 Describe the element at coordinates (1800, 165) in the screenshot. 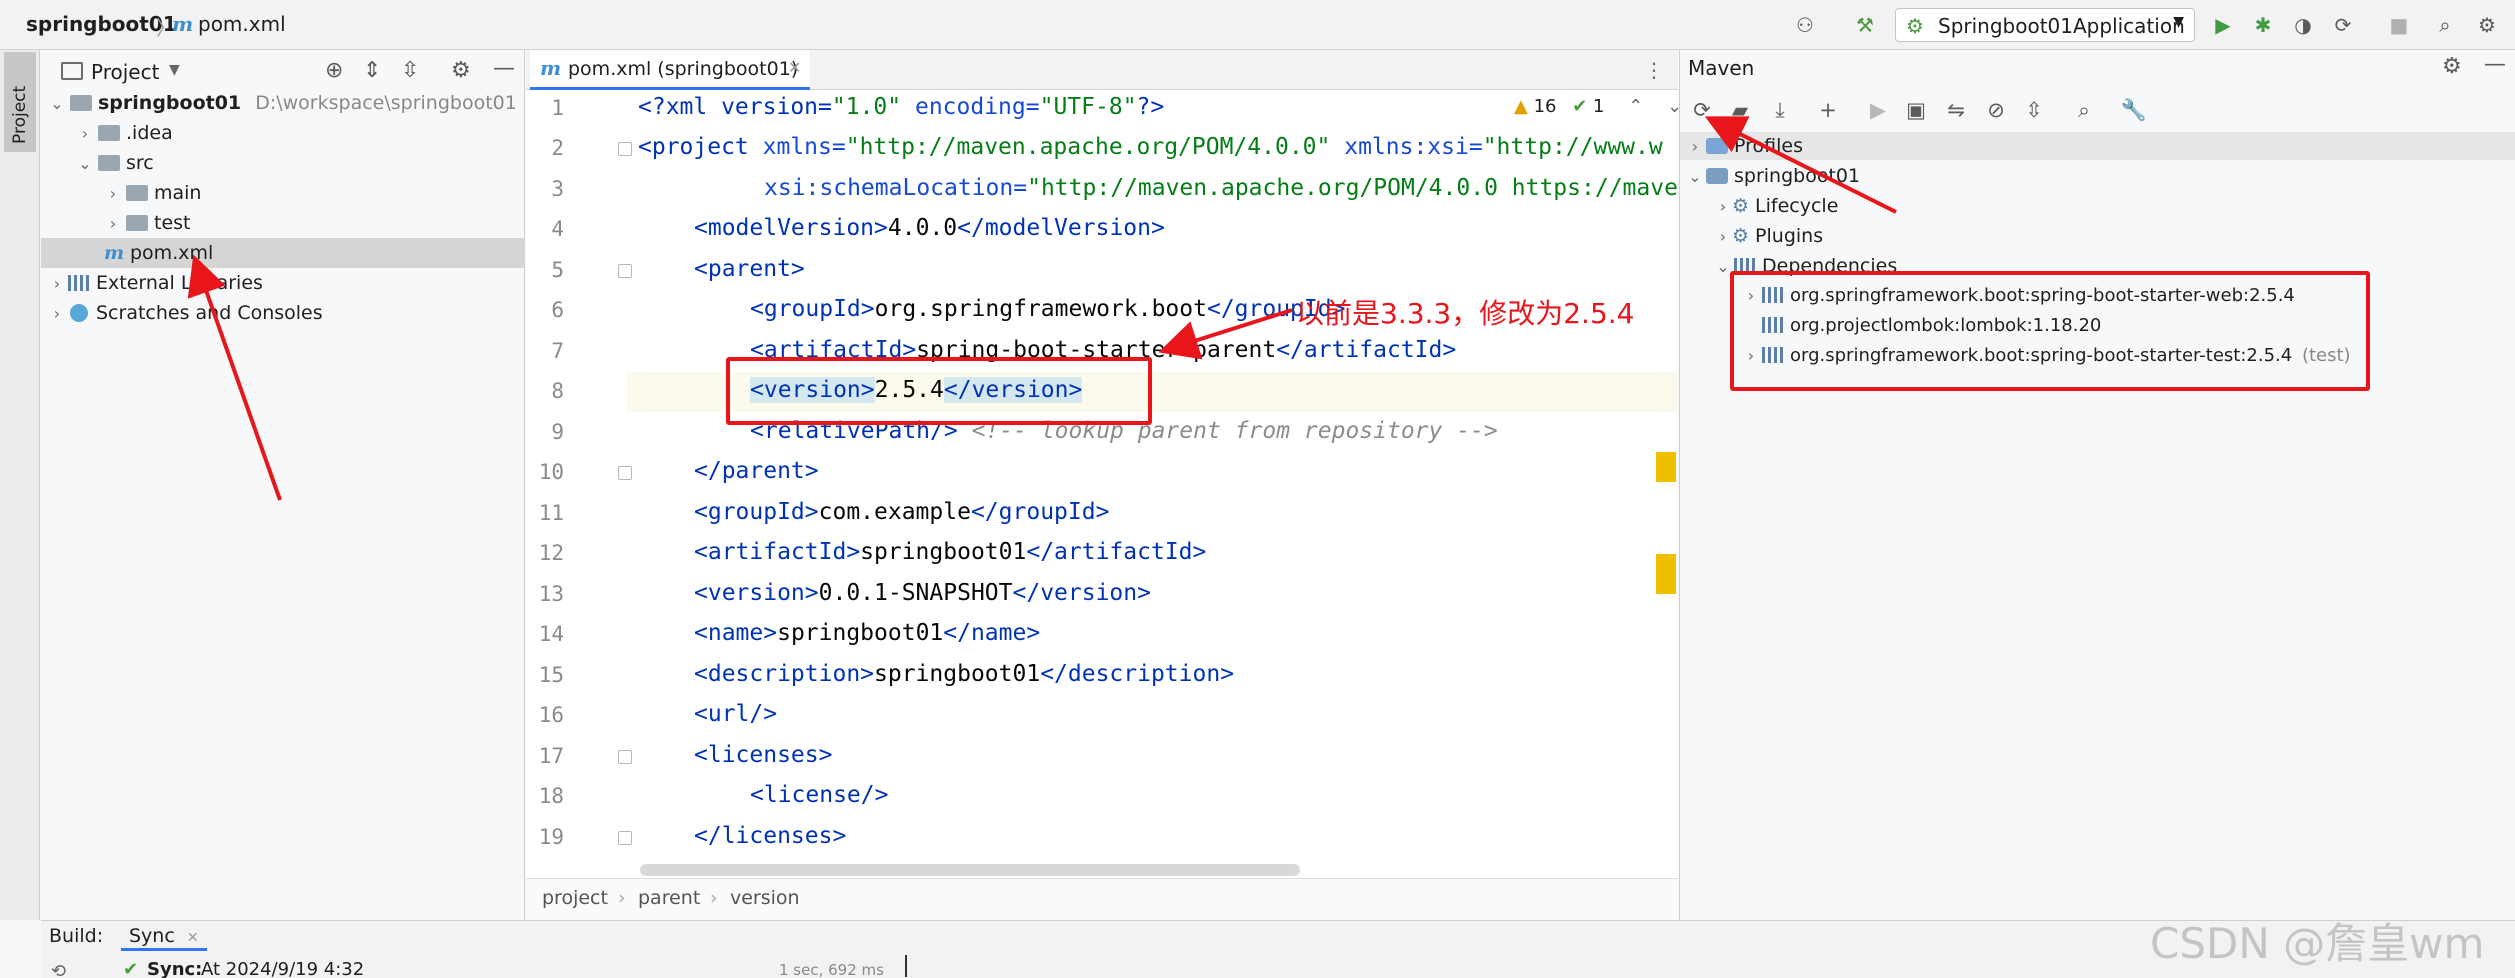

I see `arrow-to-reload-button` at that location.